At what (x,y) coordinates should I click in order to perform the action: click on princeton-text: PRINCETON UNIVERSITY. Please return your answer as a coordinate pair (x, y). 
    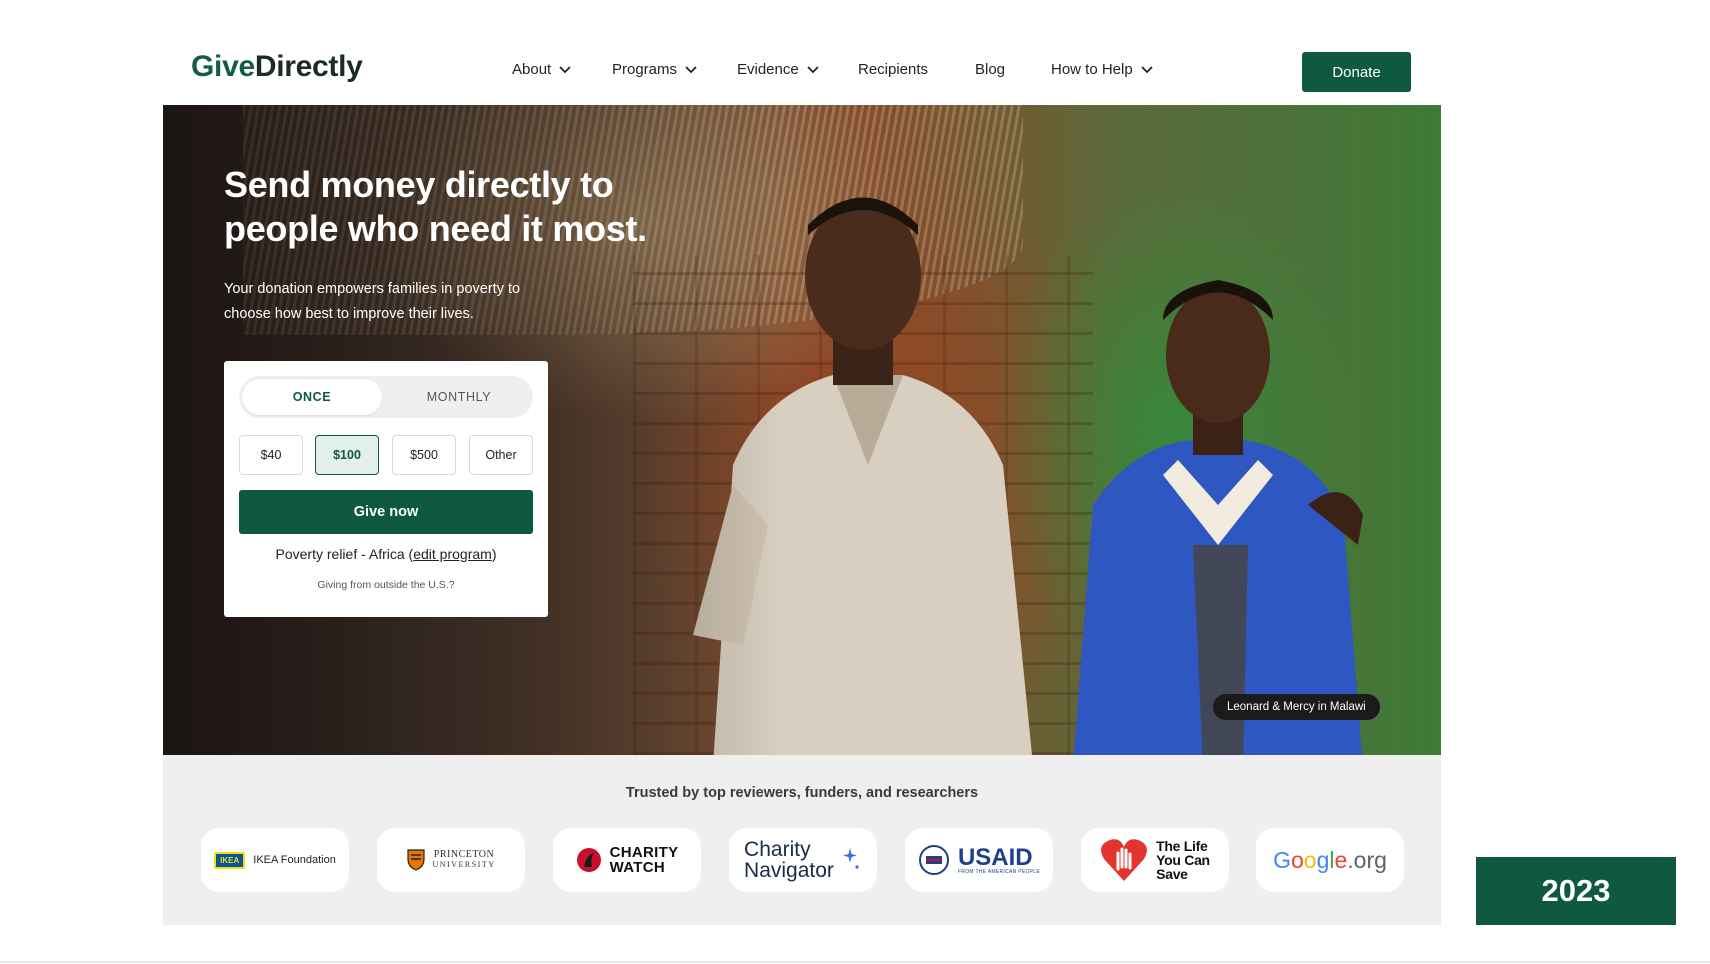
    Looking at the image, I should click on (464, 860).